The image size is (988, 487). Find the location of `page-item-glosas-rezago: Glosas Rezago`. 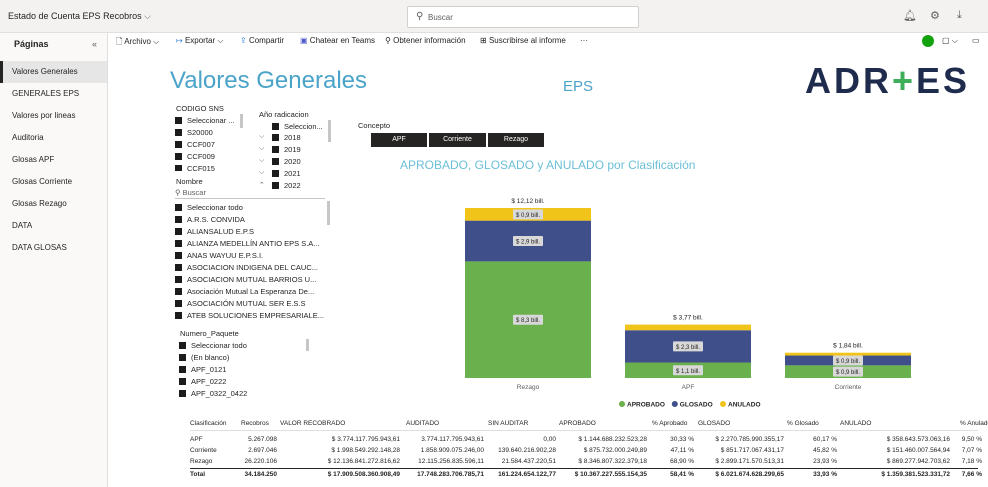

page-item-glosas-rezago: Glosas Rezago is located at coordinates (53, 204).